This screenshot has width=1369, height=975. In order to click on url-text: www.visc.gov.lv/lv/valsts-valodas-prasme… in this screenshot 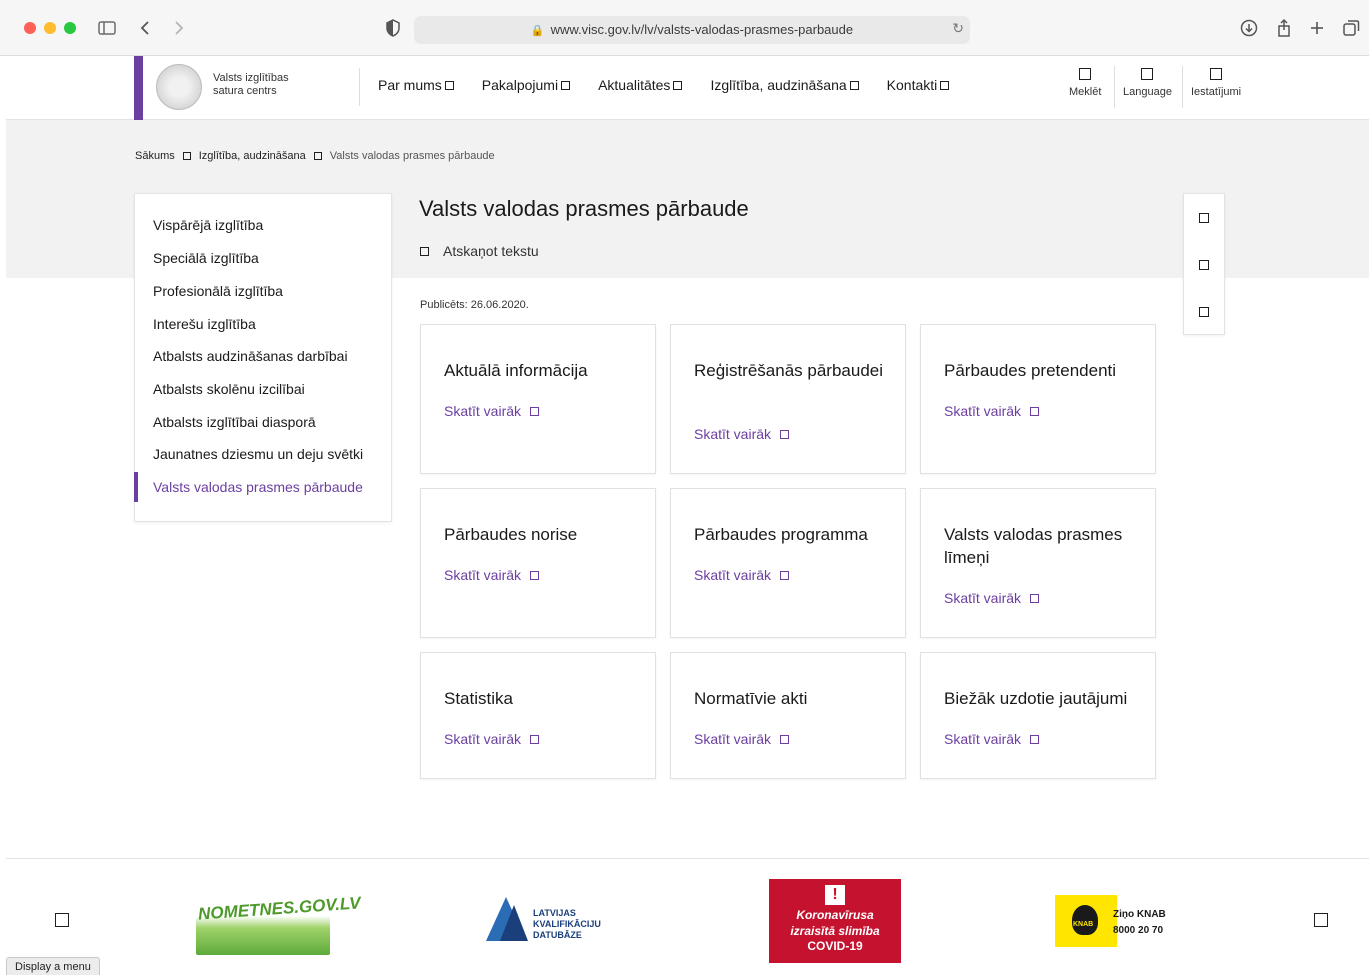, I will do `click(702, 29)`.